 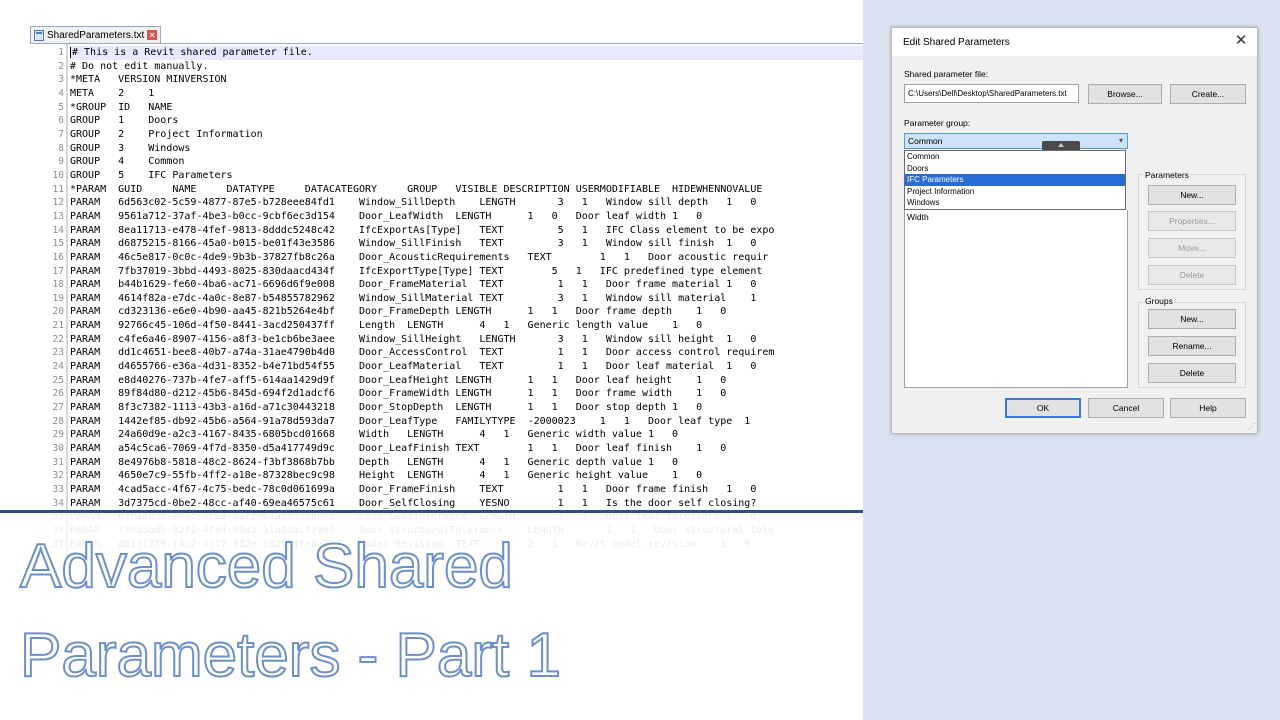 I want to click on group-selected-value: Common, so click(x=925, y=141).